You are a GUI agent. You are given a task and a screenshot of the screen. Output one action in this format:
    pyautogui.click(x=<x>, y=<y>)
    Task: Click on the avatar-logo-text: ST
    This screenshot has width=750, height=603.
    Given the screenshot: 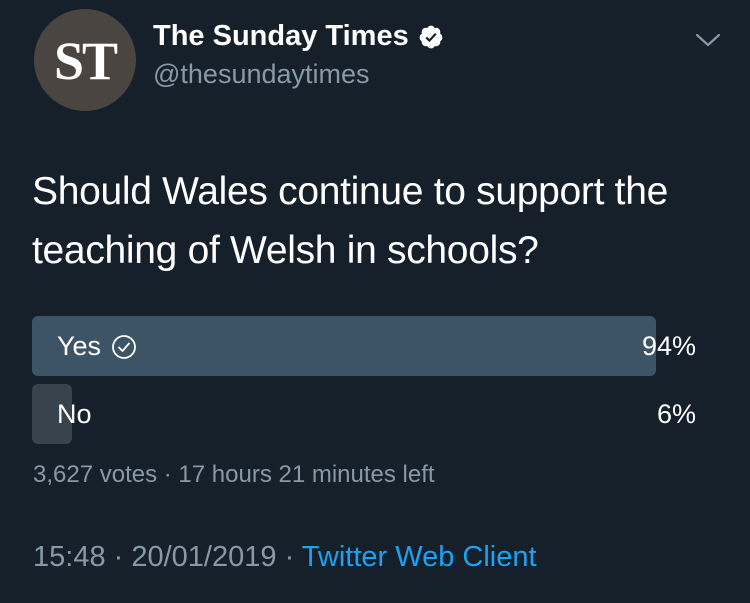 What is the action you would take?
    pyautogui.click(x=85, y=61)
    